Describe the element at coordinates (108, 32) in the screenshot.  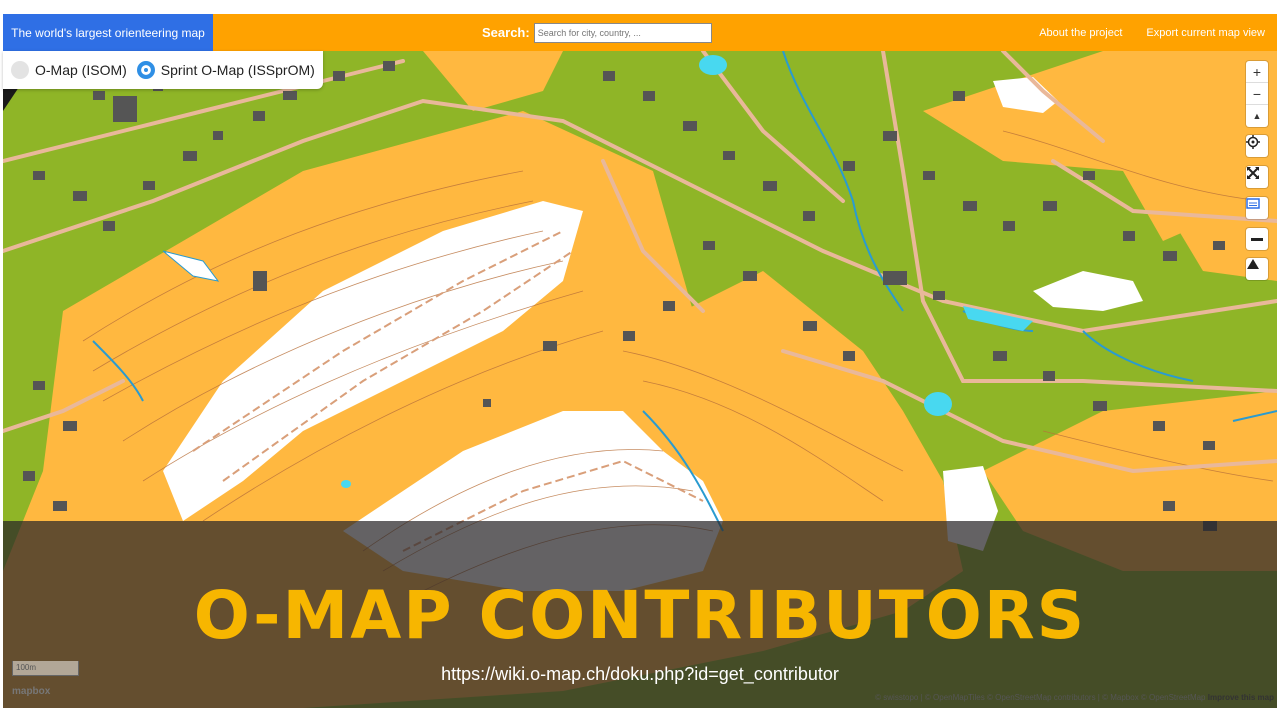
I see `site-title: The world's largest orienteering map` at that location.